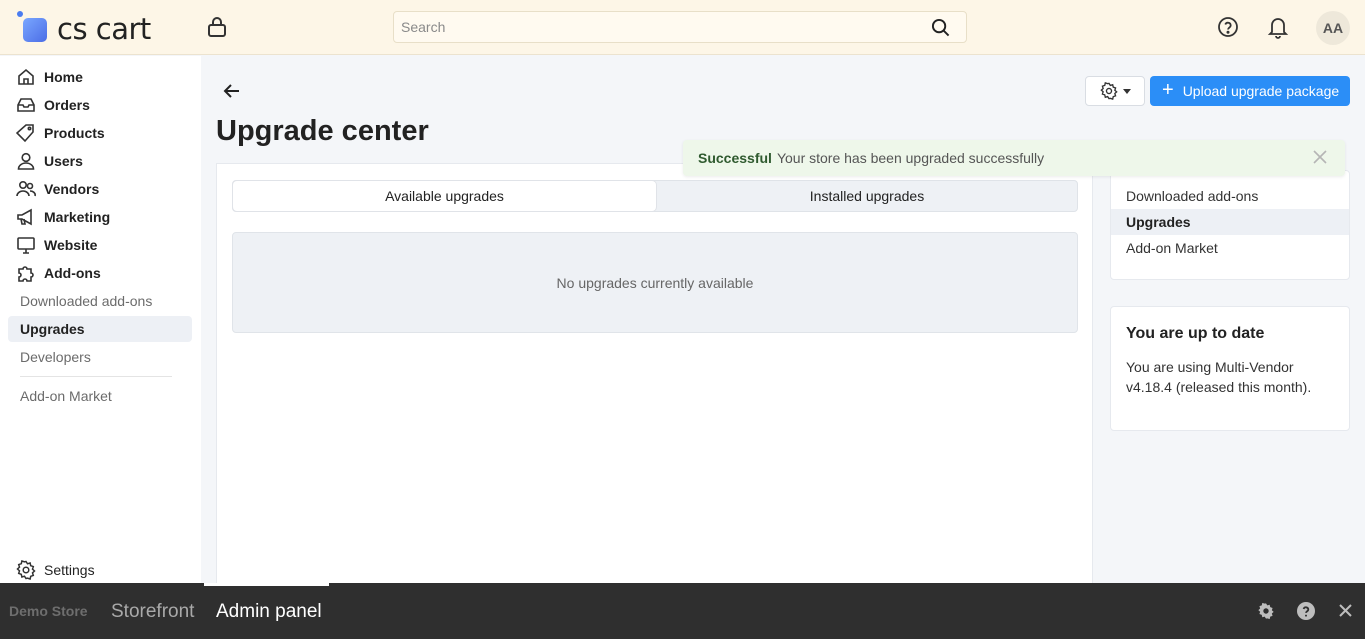  Describe the element at coordinates (26, 105) in the screenshot. I see `orders-icon` at that location.